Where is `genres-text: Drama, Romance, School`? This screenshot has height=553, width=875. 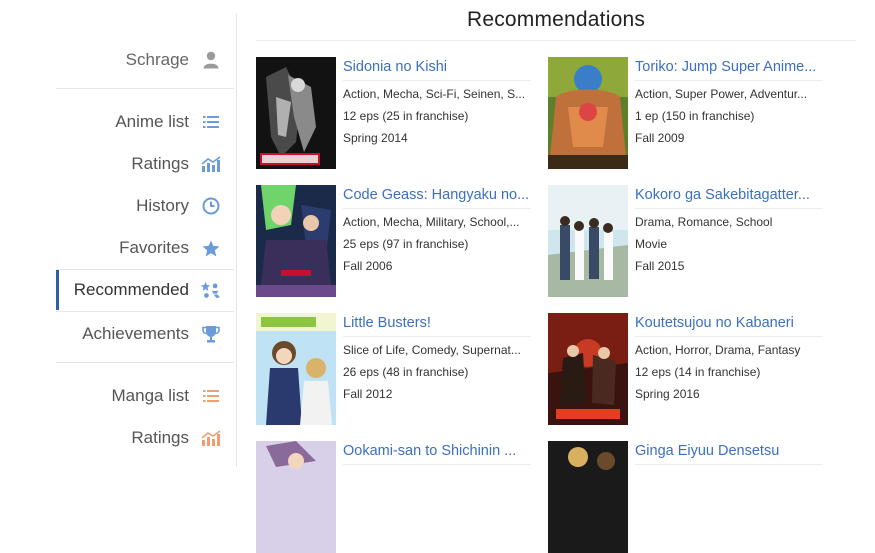
genres-text: Drama, Romance, School is located at coordinates (704, 222).